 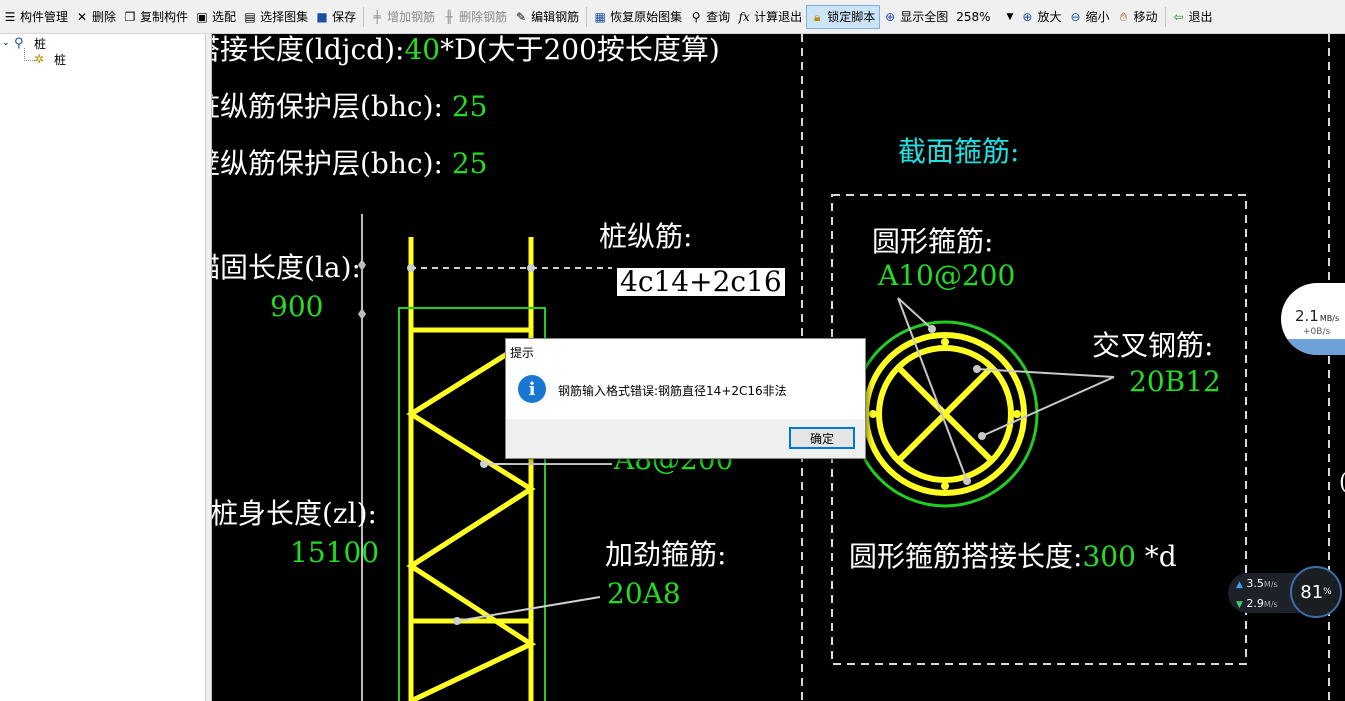 I want to click on network-speed-widget: 2.1MB/s +0B/s, so click(x=1313, y=319).